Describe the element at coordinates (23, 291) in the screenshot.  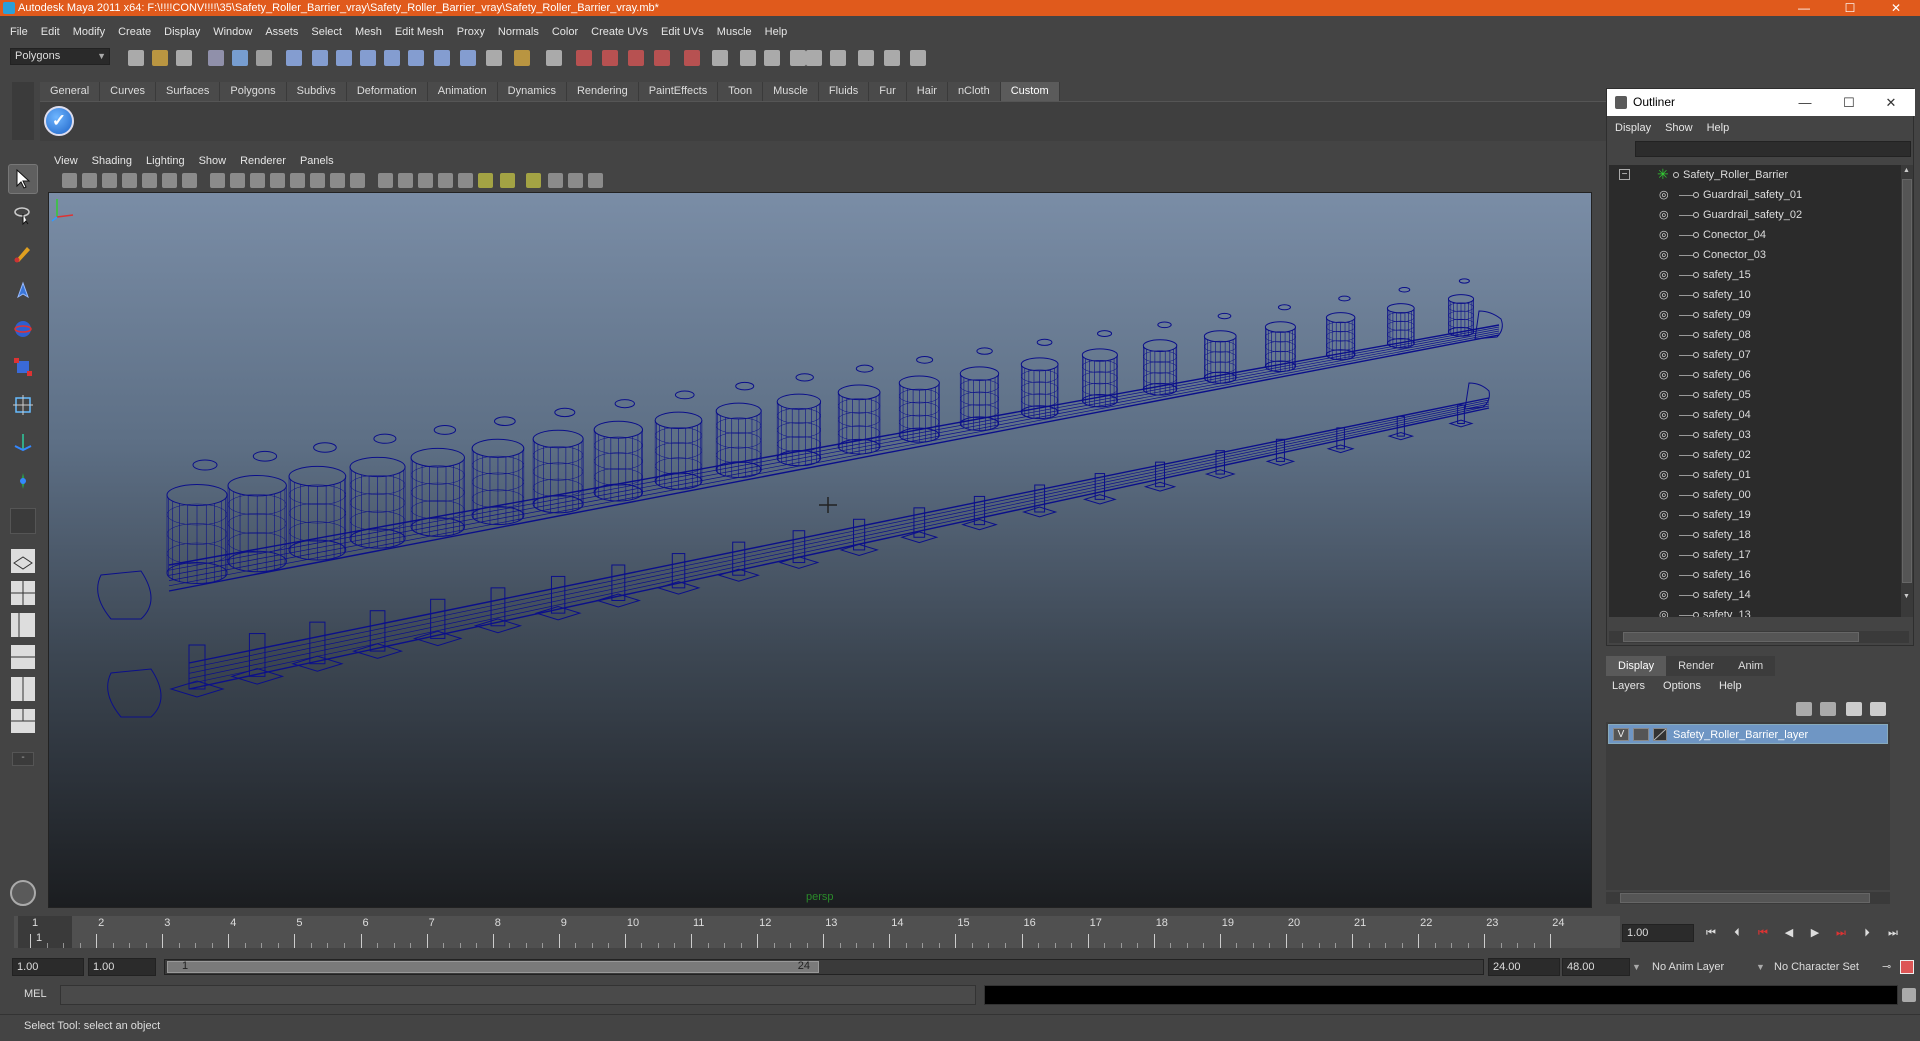
I see `move-tool-icon` at that location.